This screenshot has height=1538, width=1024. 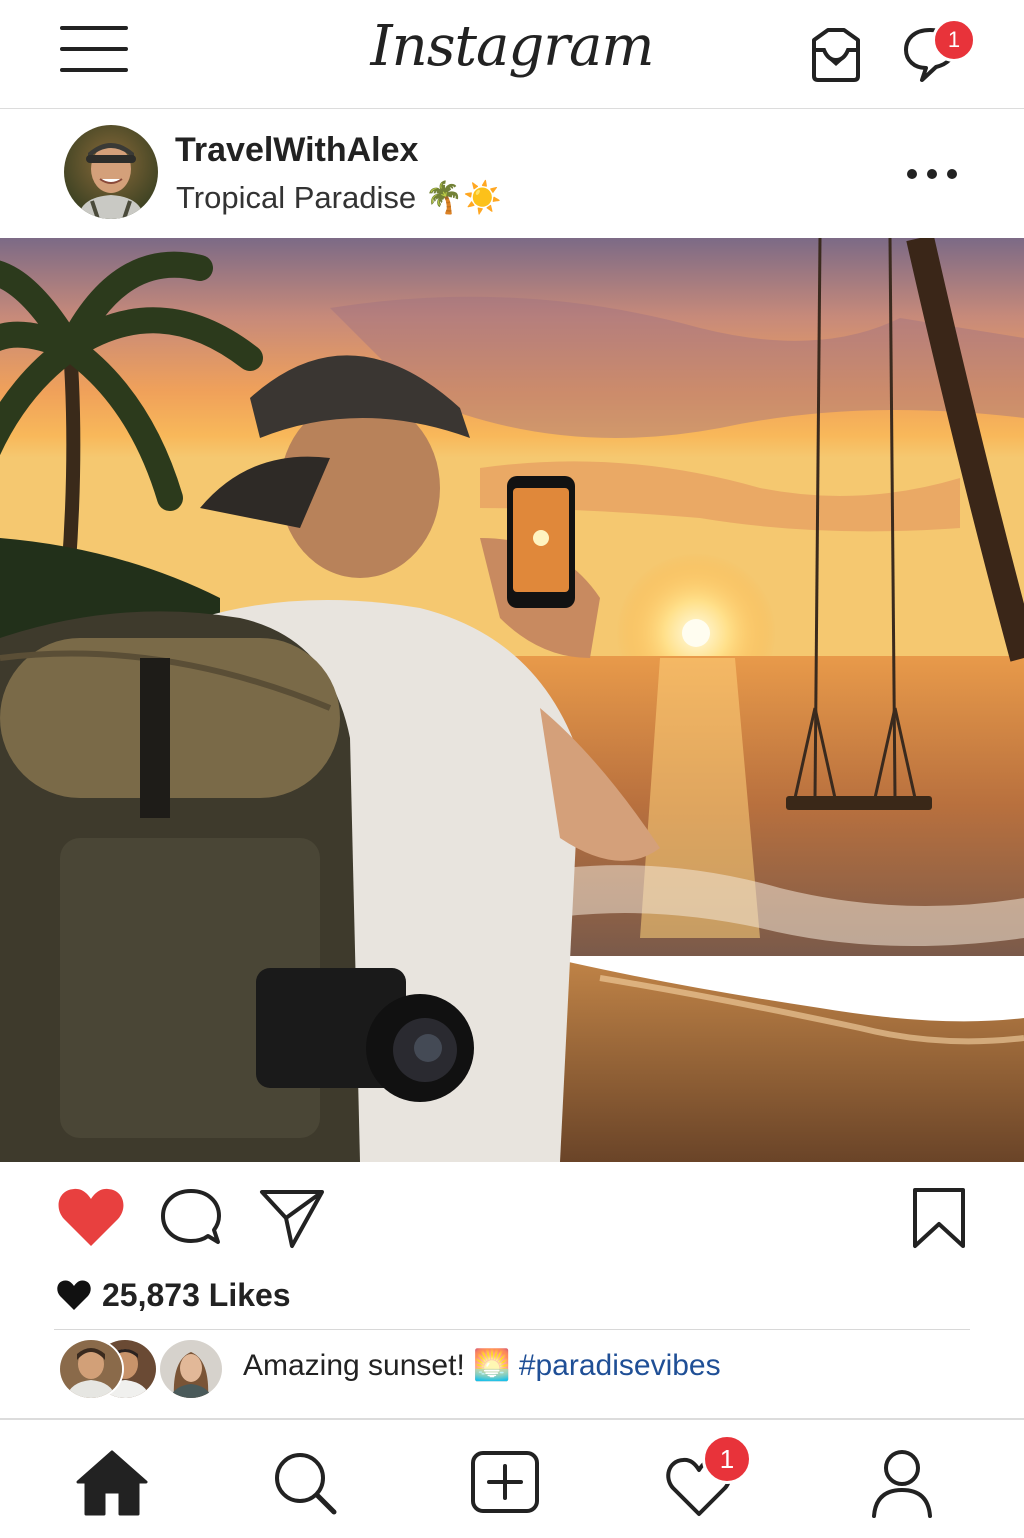 What do you see at coordinates (112, 1482) in the screenshot?
I see `home-icon` at bounding box center [112, 1482].